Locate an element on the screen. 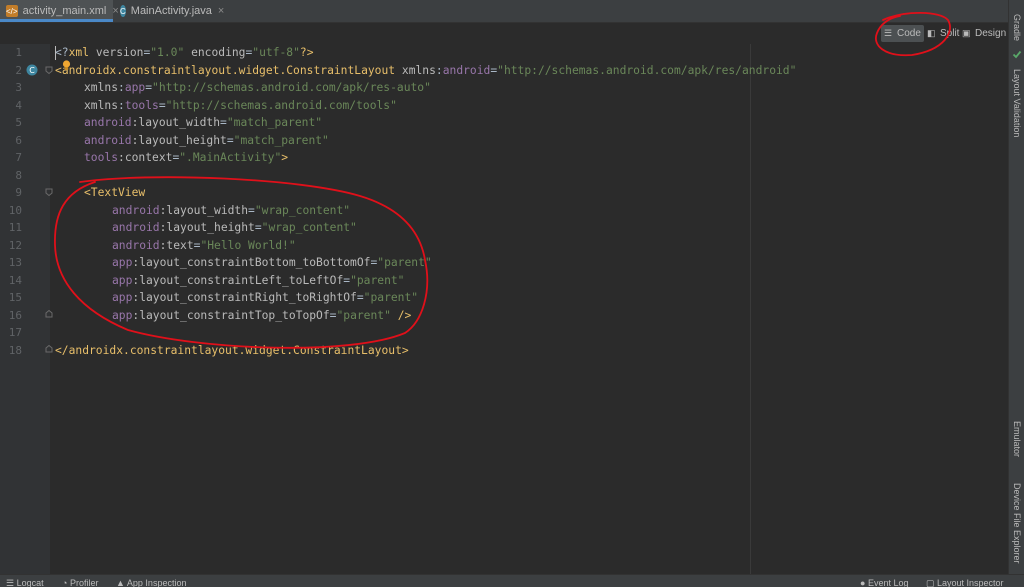  design-view-icon: ▣ is located at coordinates (966, 33).